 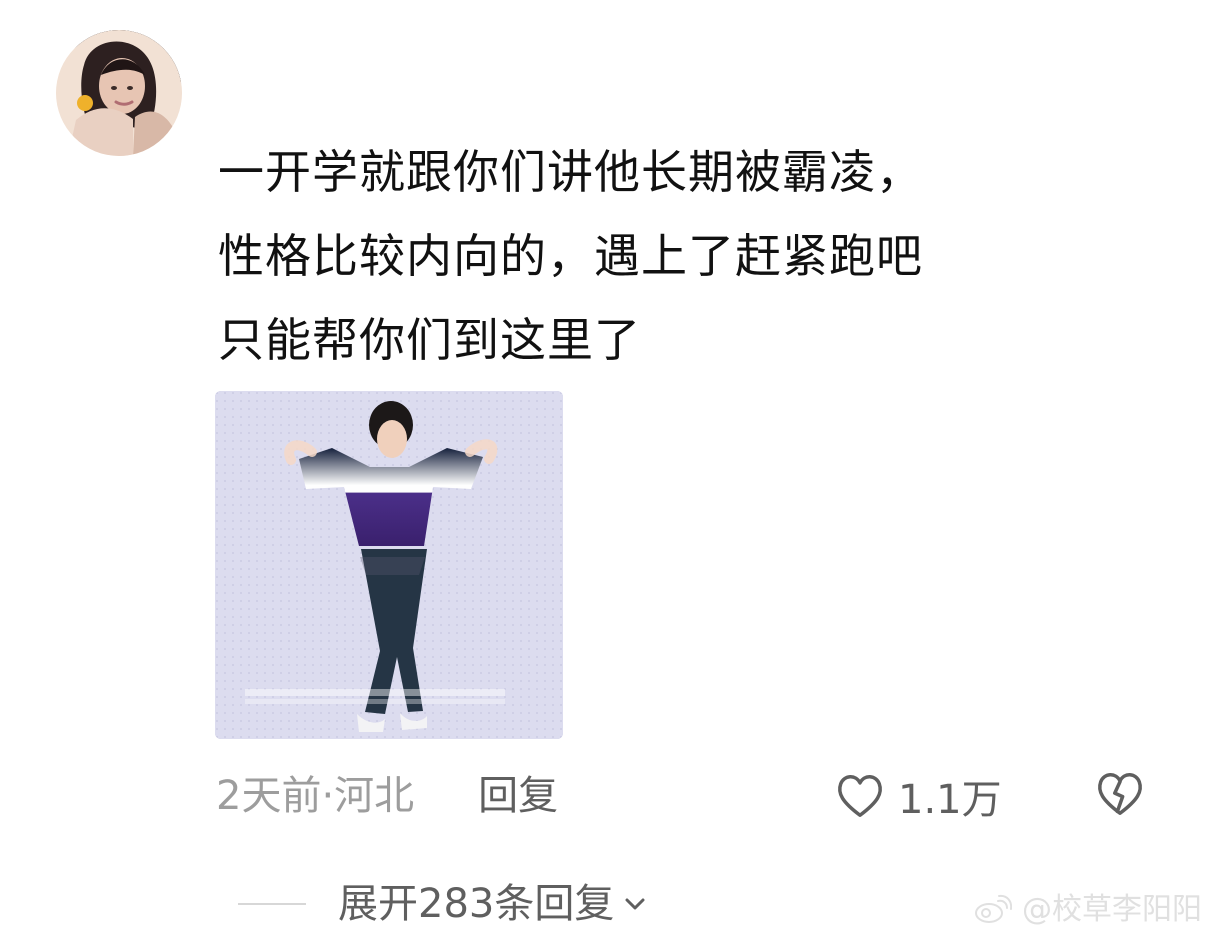 What do you see at coordinates (860, 796) in the screenshot?
I see `heart-outline-icon` at bounding box center [860, 796].